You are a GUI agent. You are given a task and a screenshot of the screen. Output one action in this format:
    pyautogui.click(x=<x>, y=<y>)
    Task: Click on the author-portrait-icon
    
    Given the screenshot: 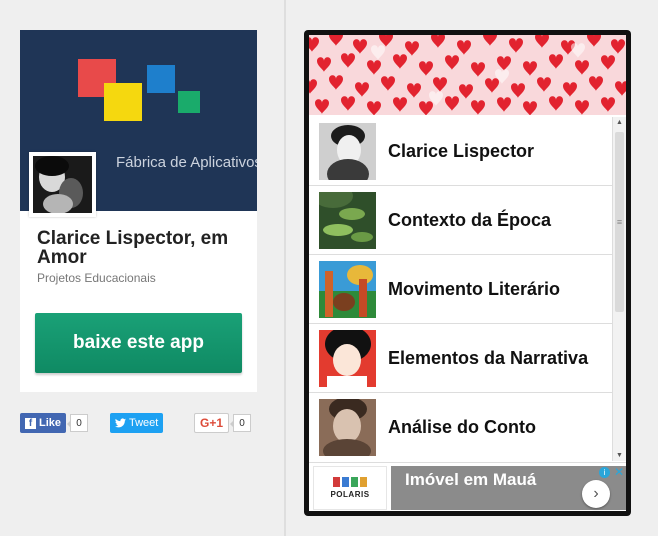 What is the action you would take?
    pyautogui.click(x=62, y=184)
    